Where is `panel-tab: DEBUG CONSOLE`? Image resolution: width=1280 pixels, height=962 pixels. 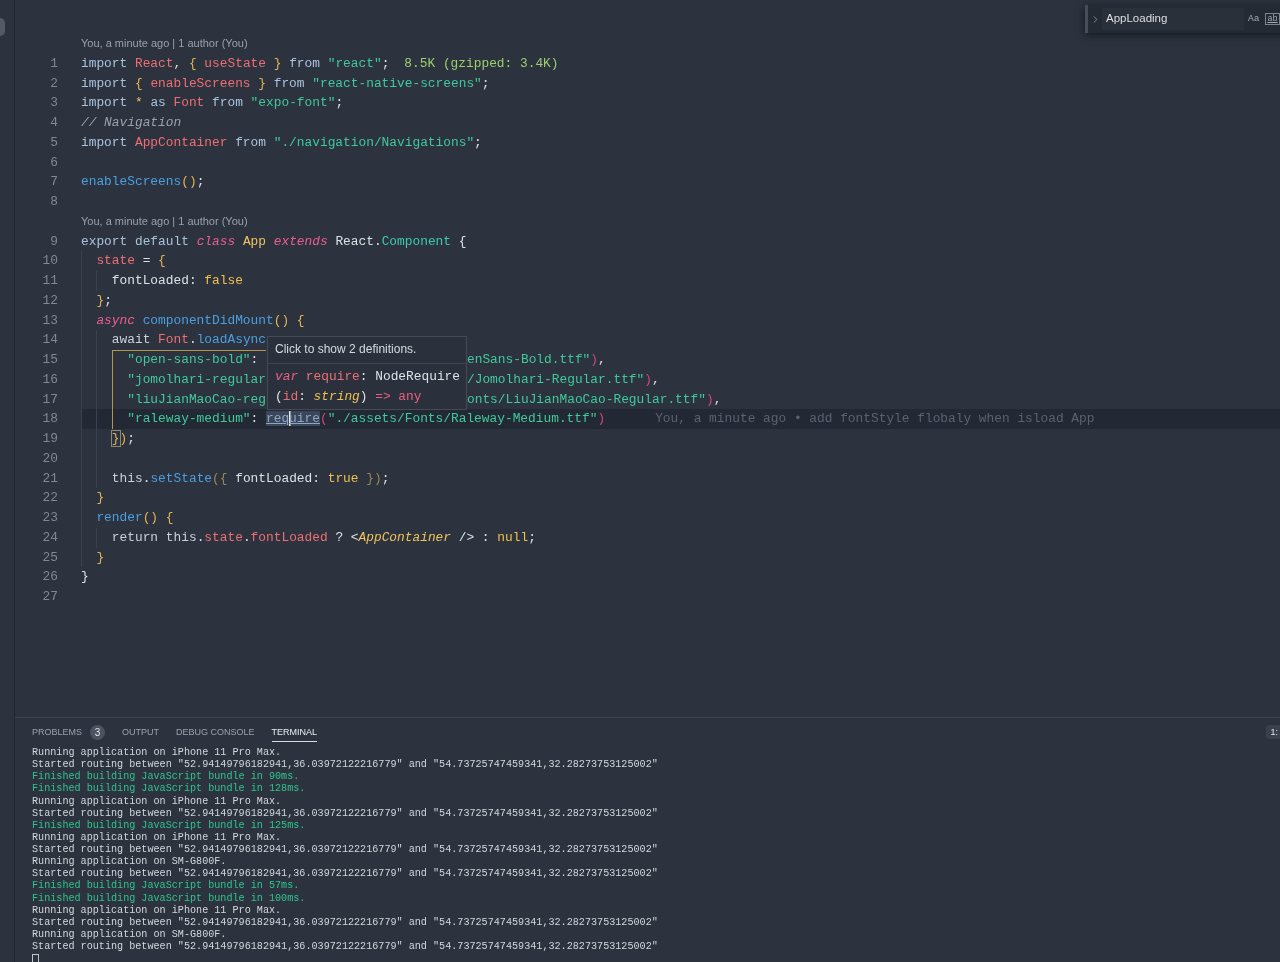
panel-tab: DEBUG CONSOLE is located at coordinates (215, 732).